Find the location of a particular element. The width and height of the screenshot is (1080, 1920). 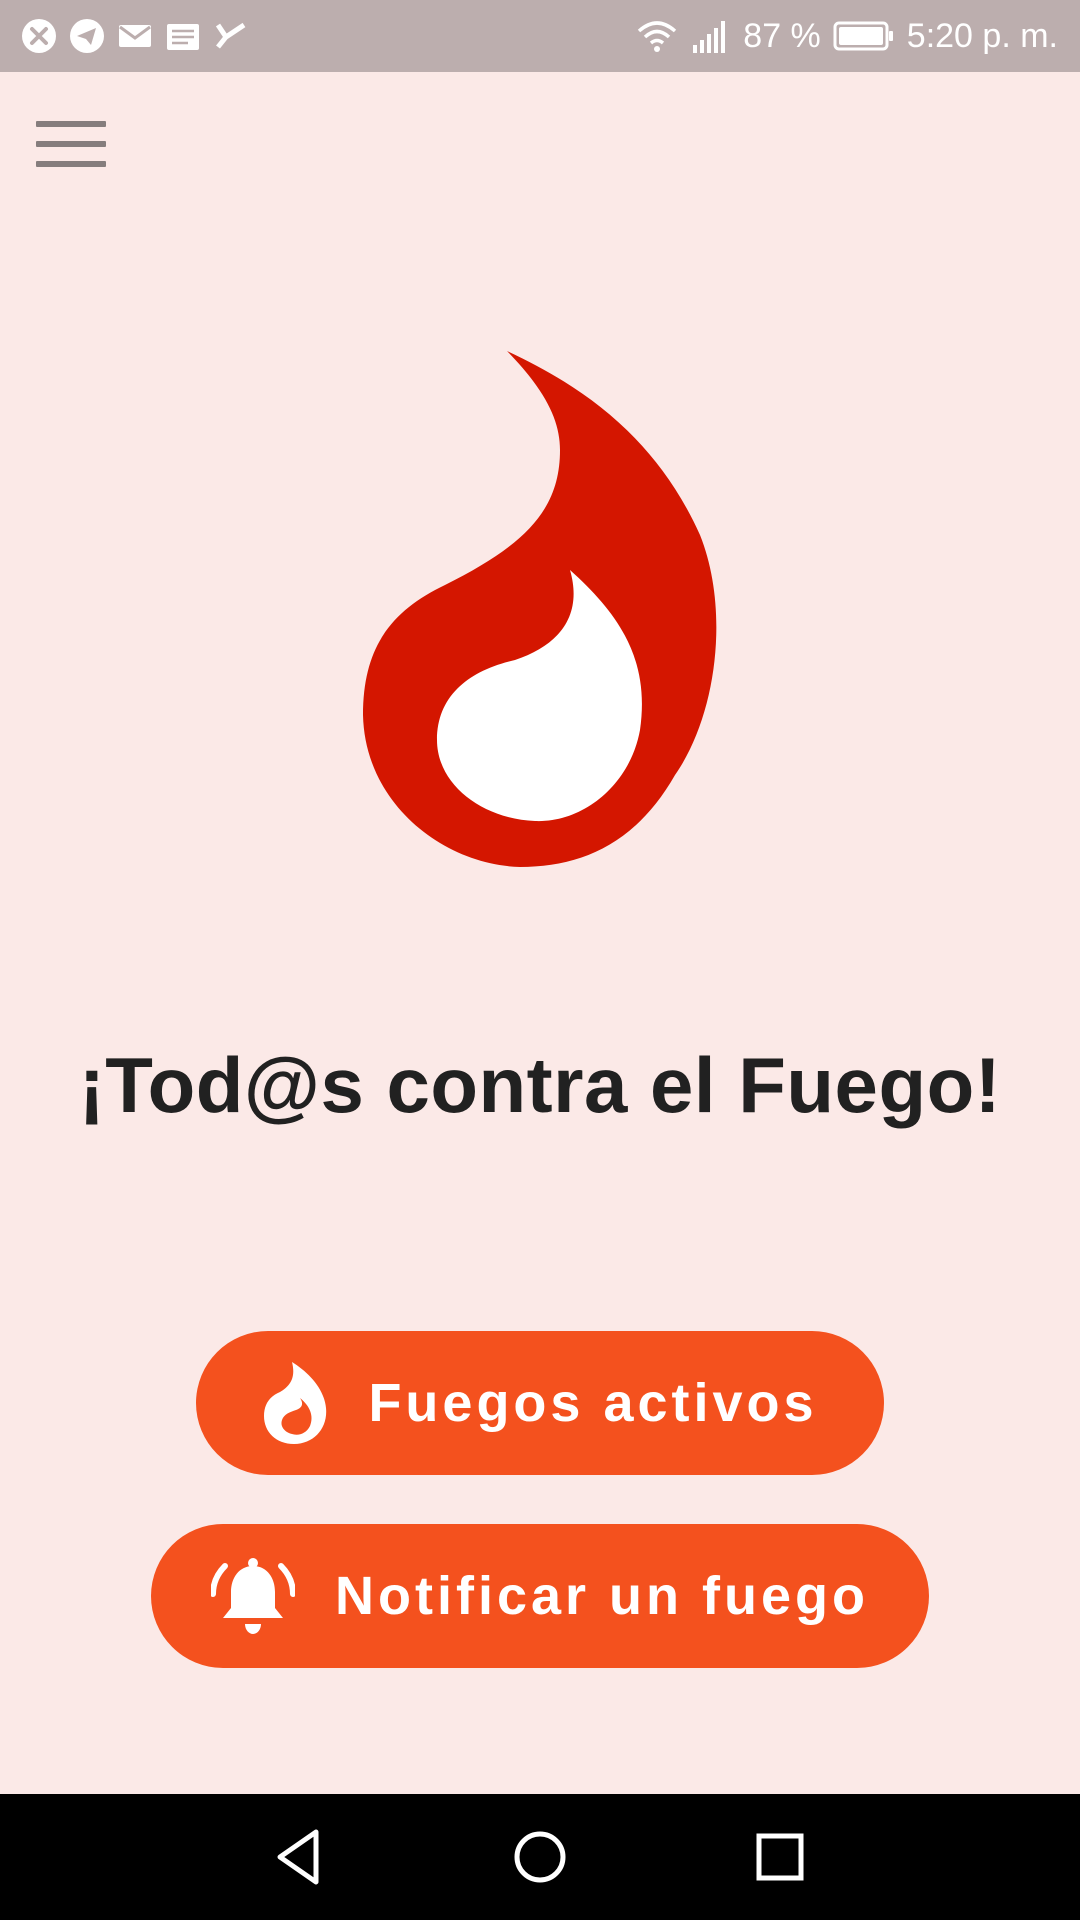

active-fires-button: Fuegos activos is located at coordinates (540, 1403).